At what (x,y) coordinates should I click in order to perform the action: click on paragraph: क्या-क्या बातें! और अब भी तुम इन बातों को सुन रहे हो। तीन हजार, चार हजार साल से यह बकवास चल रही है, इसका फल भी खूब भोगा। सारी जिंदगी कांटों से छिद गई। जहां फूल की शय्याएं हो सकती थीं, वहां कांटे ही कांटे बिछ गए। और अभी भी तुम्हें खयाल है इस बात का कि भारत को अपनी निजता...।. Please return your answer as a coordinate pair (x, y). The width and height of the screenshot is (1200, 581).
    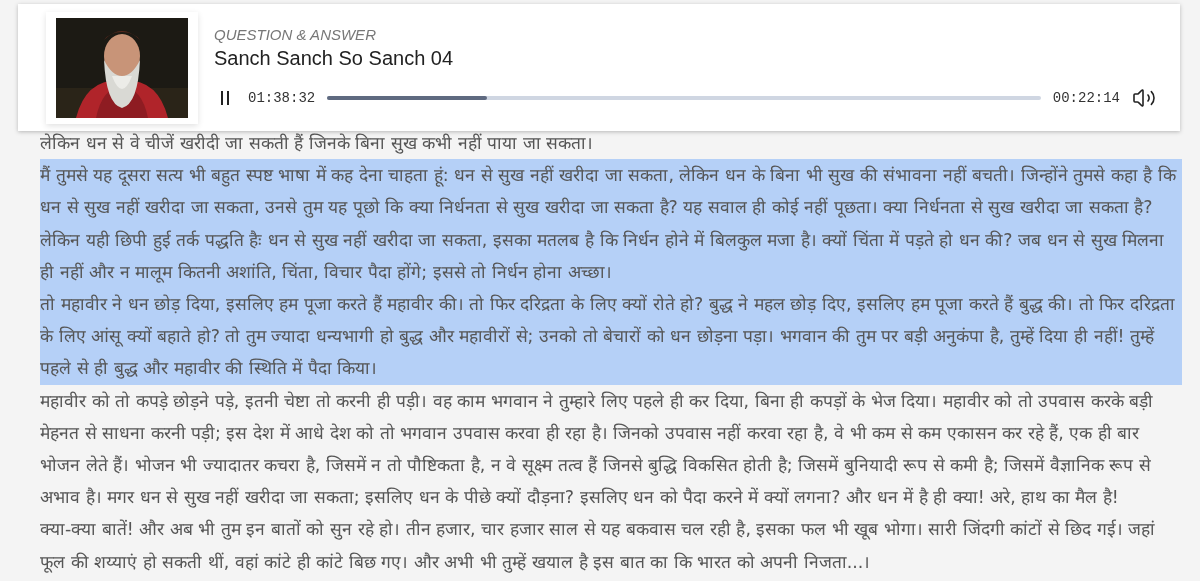
    Looking at the image, I should click on (598, 546).